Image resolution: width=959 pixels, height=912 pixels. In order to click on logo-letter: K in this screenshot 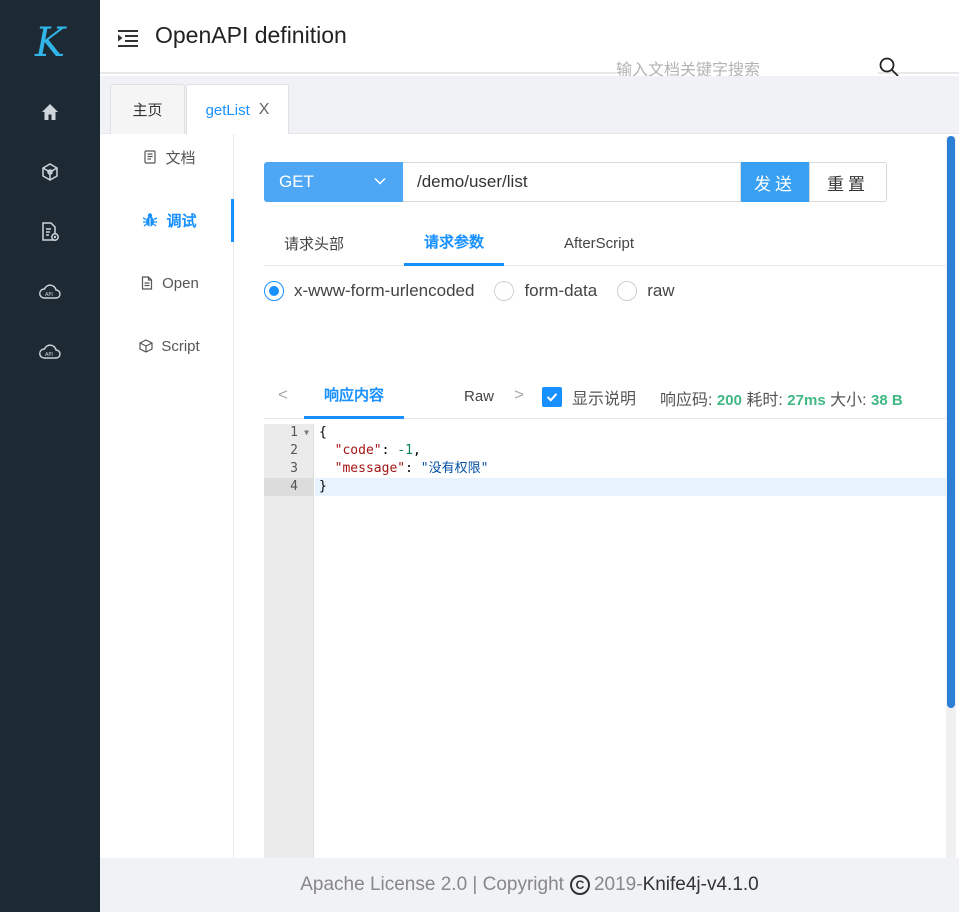, I will do `click(50, 43)`.